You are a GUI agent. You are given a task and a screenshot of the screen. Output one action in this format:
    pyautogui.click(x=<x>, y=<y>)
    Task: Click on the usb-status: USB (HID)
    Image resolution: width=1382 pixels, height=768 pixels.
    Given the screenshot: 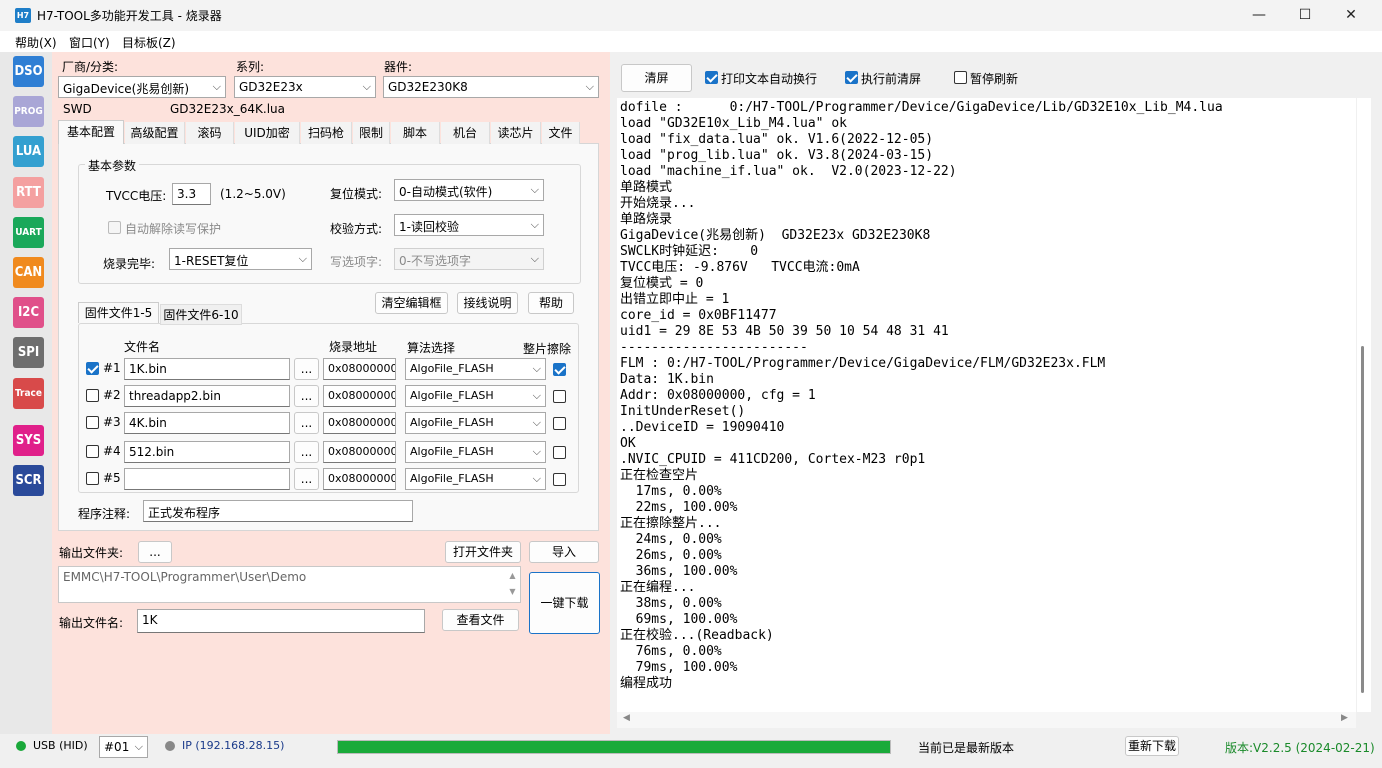 What is the action you would take?
    pyautogui.click(x=60, y=745)
    